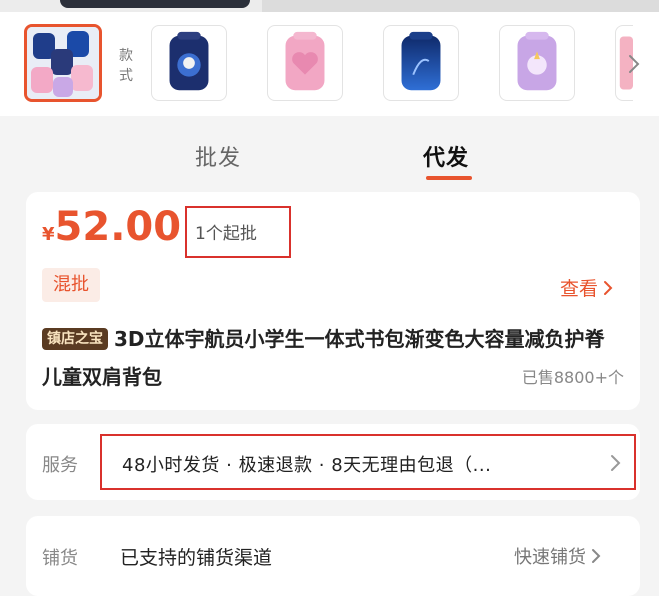 The height and width of the screenshot is (596, 659). I want to click on backpack-collection-image, so click(63, 63).